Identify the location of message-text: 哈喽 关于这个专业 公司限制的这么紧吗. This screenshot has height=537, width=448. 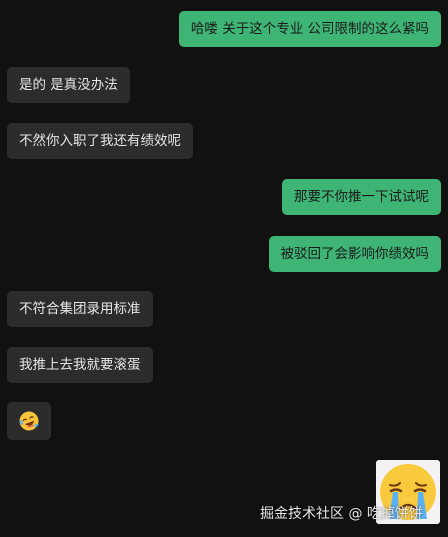
(309, 29).